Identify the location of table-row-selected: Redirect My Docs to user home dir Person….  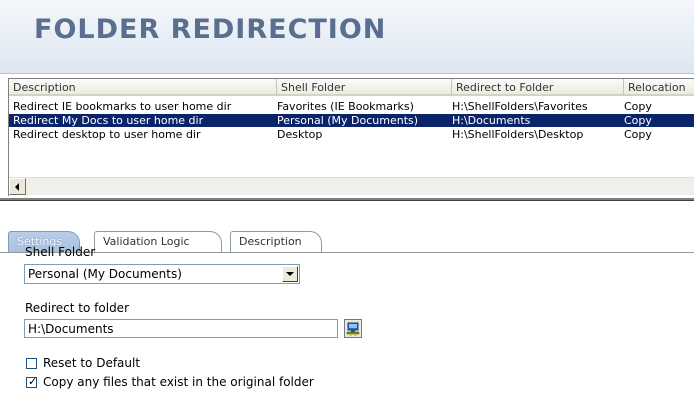
(351, 120).